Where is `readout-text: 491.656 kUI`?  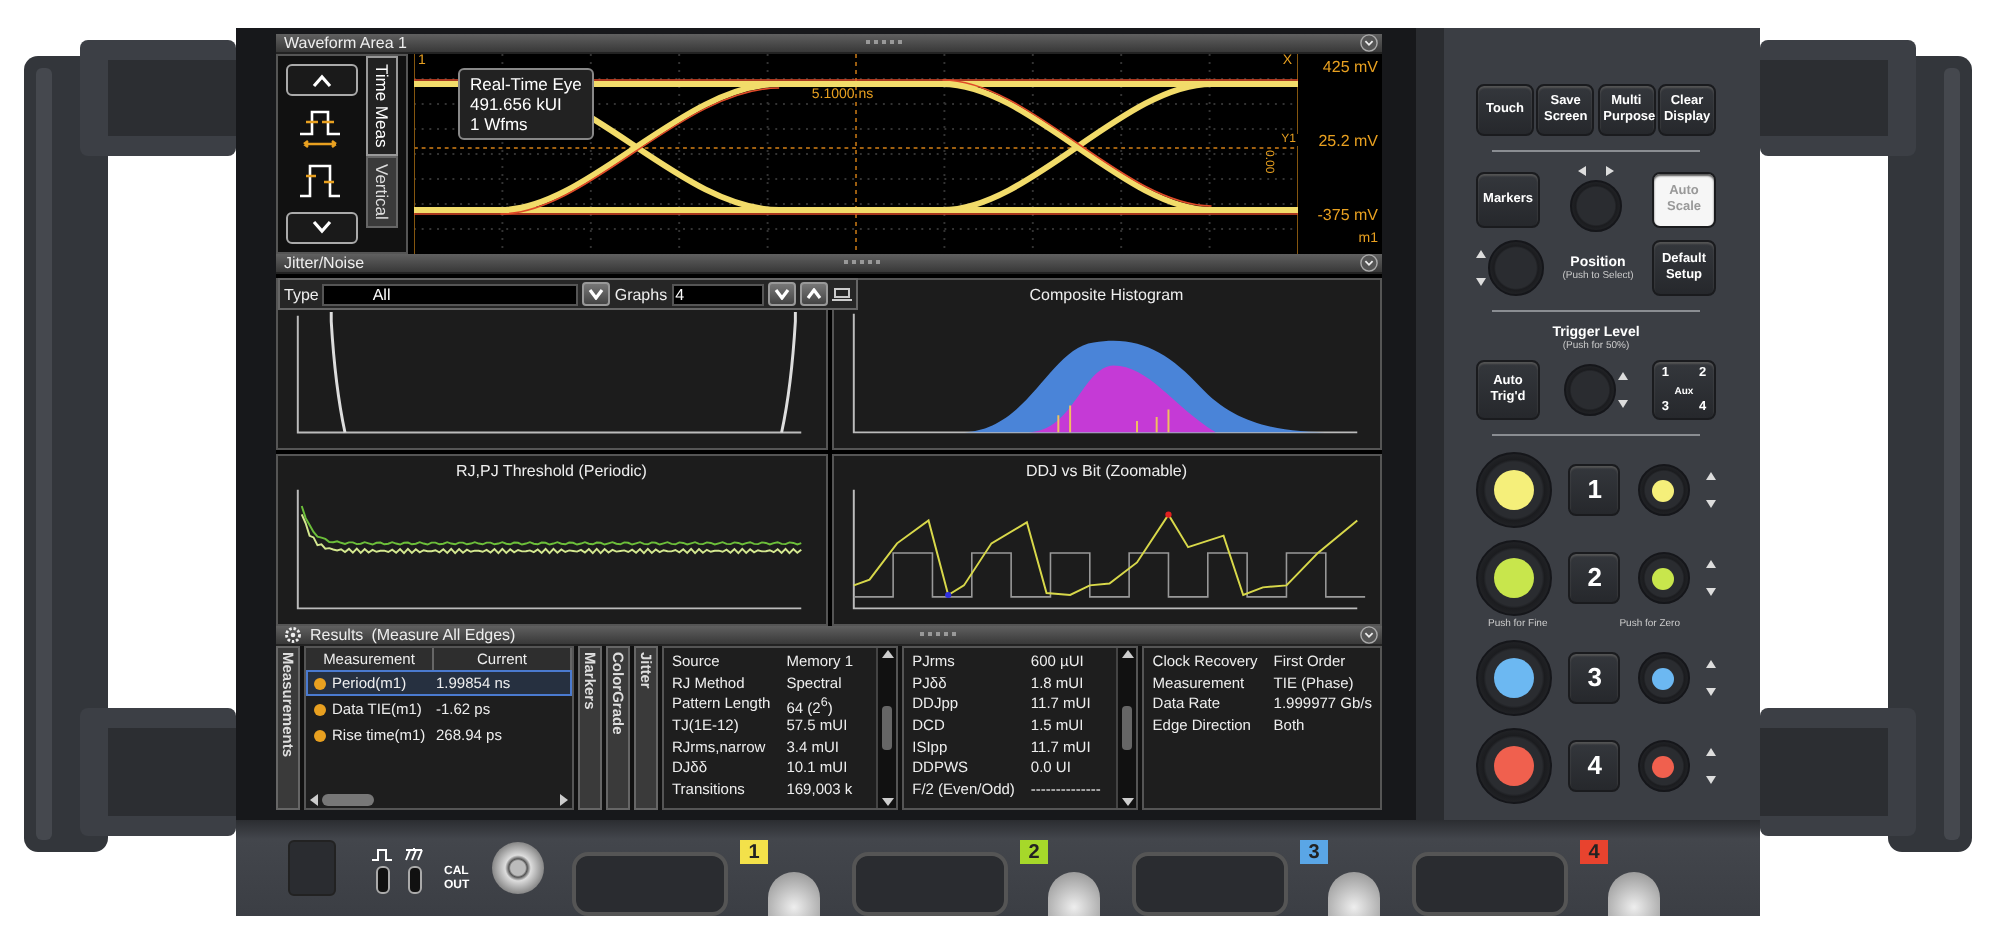
readout-text: 491.656 kUI is located at coordinates (517, 104).